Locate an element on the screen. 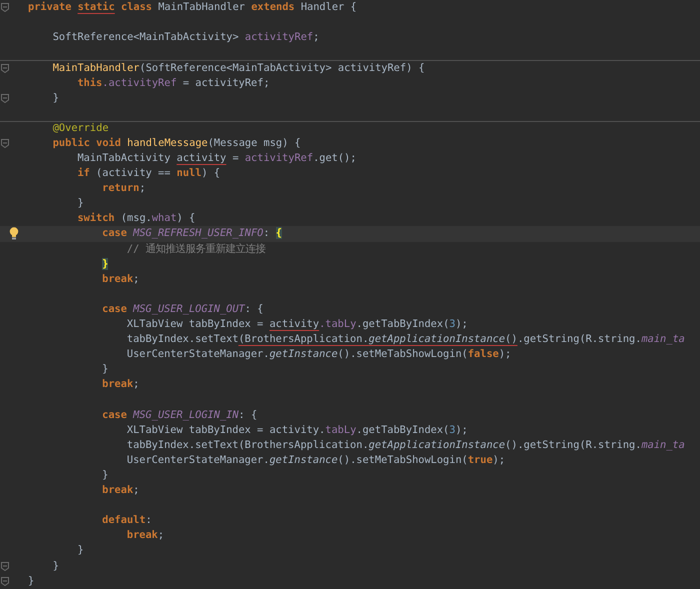 The width and height of the screenshot is (700, 589). code-line: case MSG_USER_LOGIN_OUT: { is located at coordinates (183, 309).